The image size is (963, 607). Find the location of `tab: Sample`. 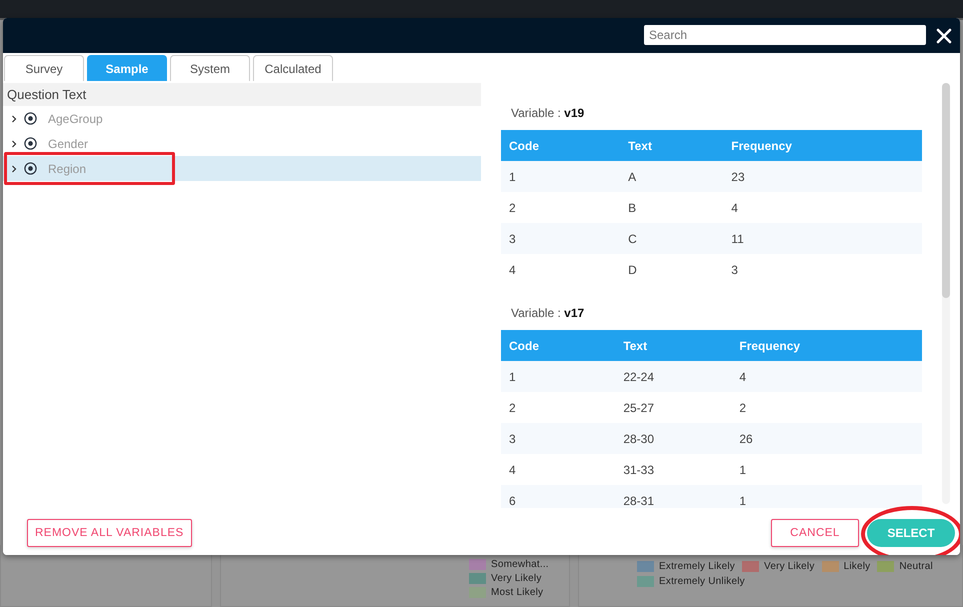

tab: Sample is located at coordinates (127, 68).